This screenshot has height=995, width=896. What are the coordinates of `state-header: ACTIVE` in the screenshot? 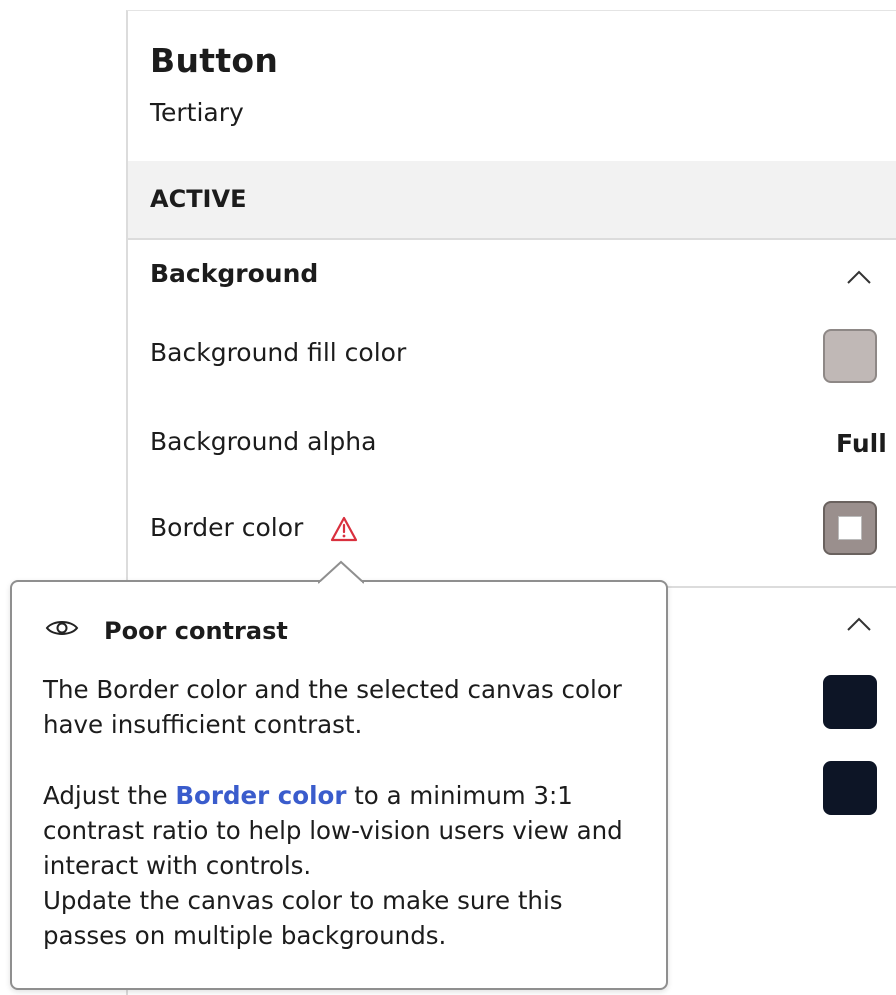 It's located at (512, 200).